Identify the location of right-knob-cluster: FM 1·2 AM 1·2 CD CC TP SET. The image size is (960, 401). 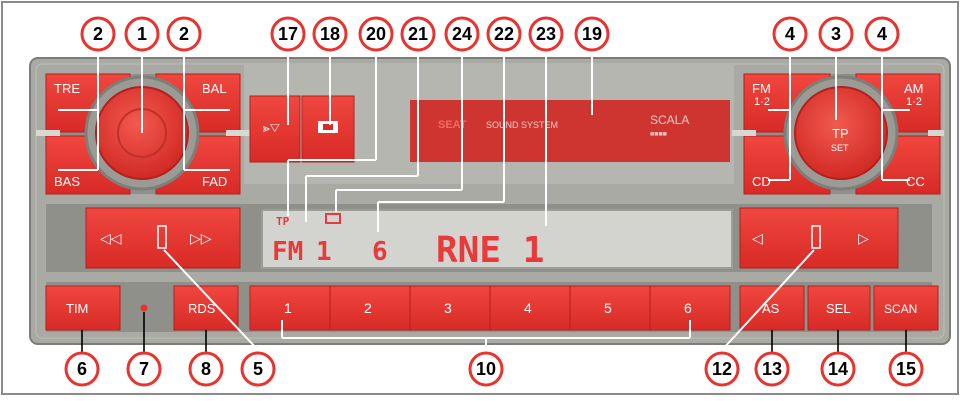
(838, 134).